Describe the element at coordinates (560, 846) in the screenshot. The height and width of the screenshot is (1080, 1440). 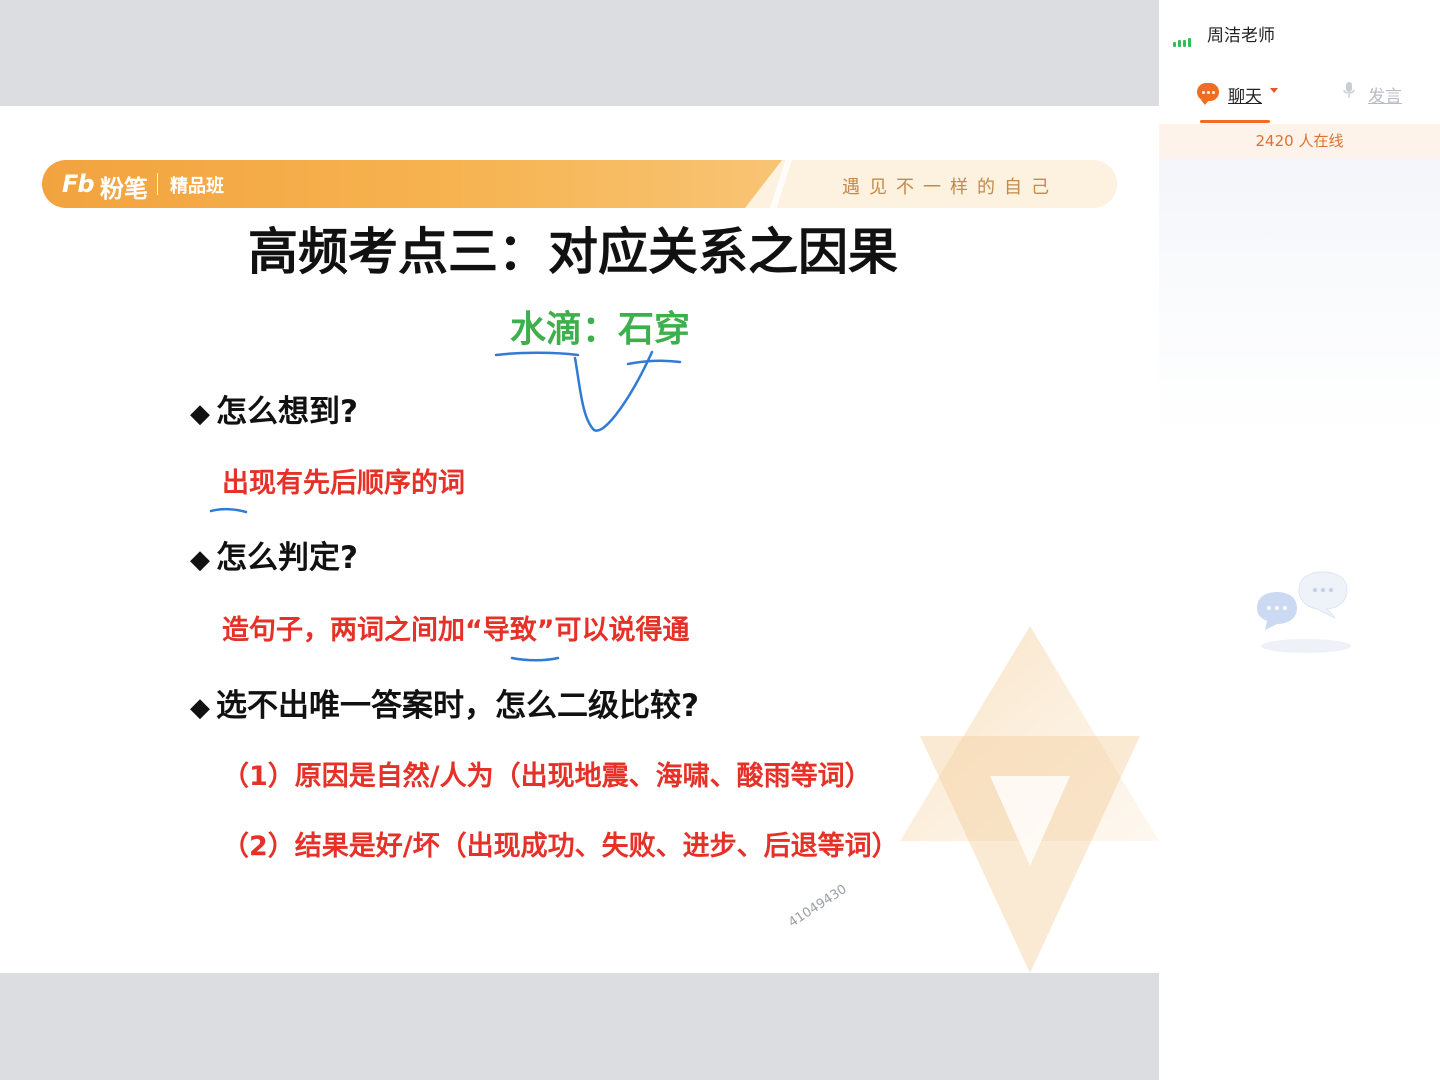
I see `comparison-point-2: （2）结果是好/坏（出现成功、失败、进步、后退等词）` at that location.